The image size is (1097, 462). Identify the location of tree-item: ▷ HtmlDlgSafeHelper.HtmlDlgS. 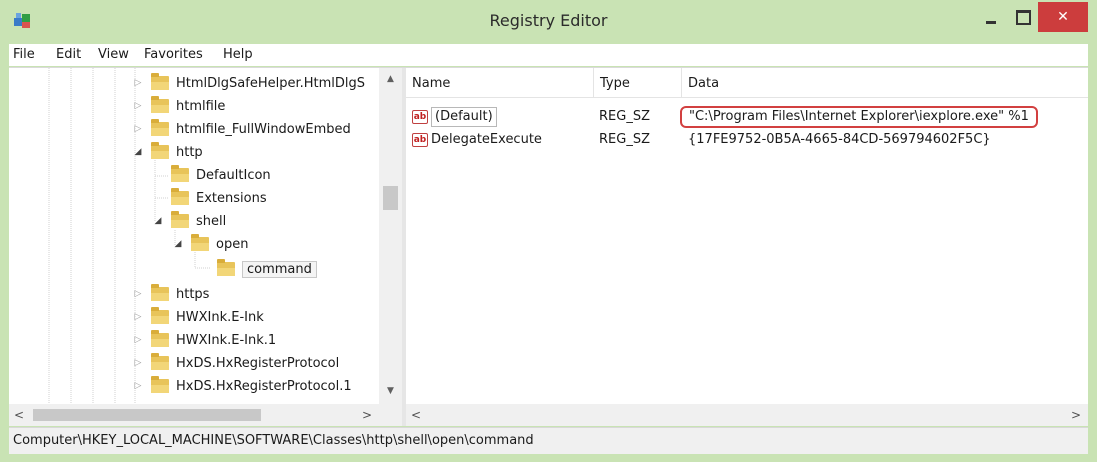
(248, 83).